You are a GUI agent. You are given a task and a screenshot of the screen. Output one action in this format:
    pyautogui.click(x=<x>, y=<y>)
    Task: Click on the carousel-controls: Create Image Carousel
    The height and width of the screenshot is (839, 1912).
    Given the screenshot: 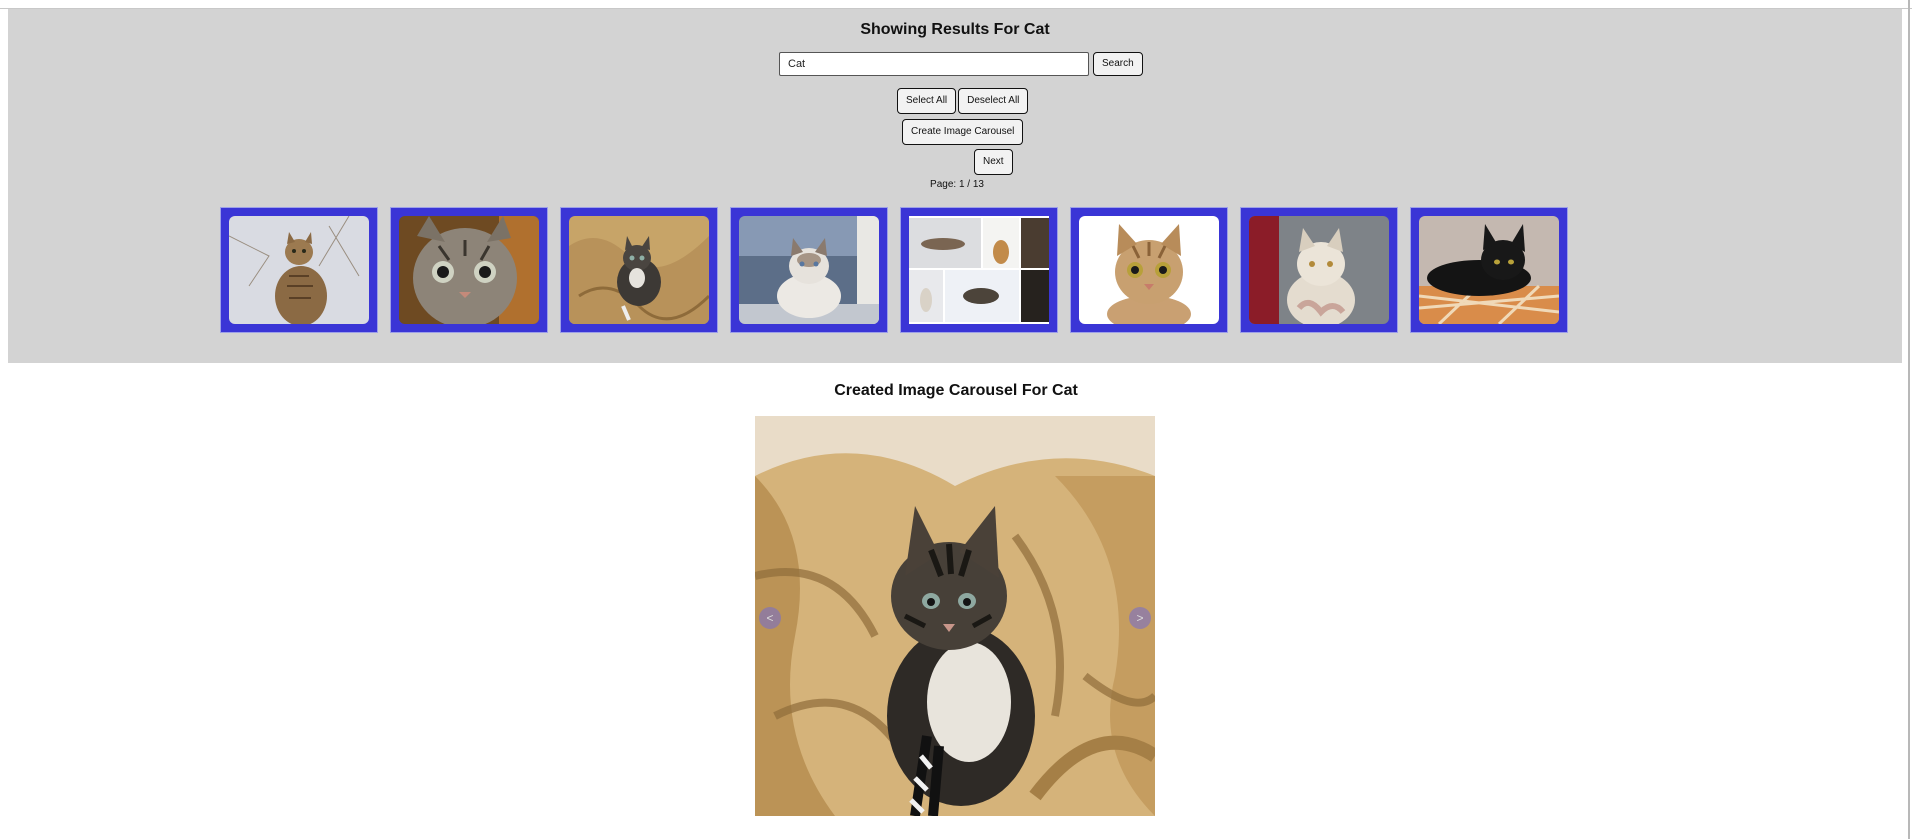 What is the action you would take?
    pyautogui.click(x=963, y=132)
    